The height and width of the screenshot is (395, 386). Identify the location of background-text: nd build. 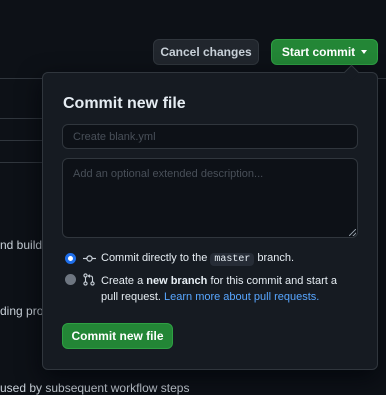
(21, 245).